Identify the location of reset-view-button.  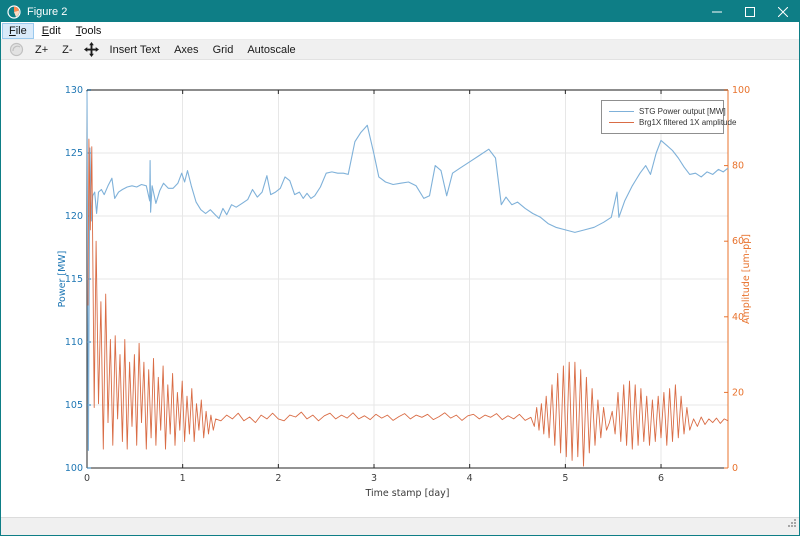
(16, 49).